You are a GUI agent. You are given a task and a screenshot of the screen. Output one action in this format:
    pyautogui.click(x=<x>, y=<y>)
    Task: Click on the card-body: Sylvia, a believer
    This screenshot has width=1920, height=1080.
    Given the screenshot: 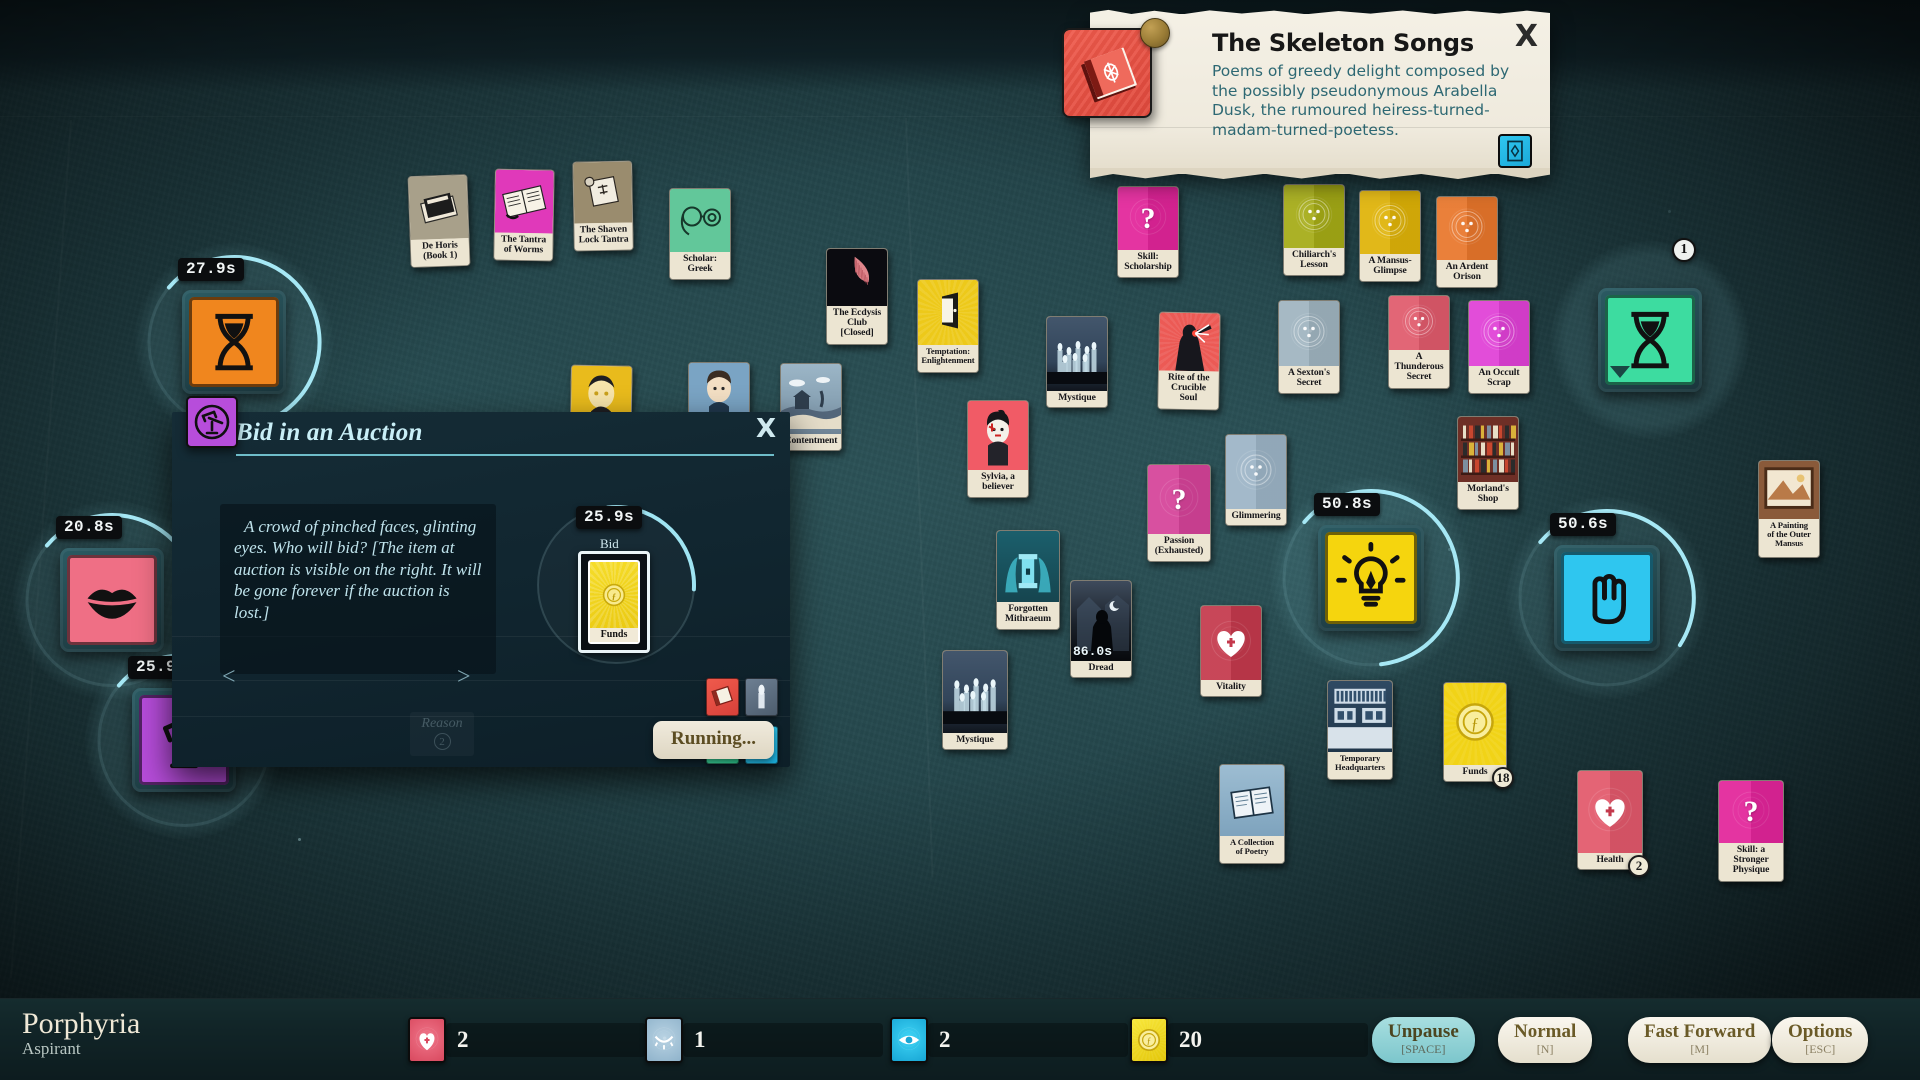 What is the action you would take?
    pyautogui.click(x=998, y=449)
    